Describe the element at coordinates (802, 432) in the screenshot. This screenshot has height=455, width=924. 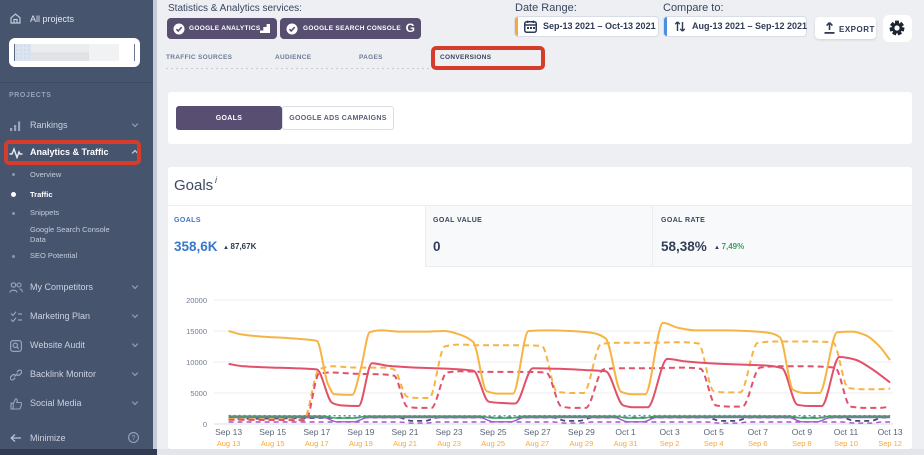
I see `svg-text: Oct 9` at that location.